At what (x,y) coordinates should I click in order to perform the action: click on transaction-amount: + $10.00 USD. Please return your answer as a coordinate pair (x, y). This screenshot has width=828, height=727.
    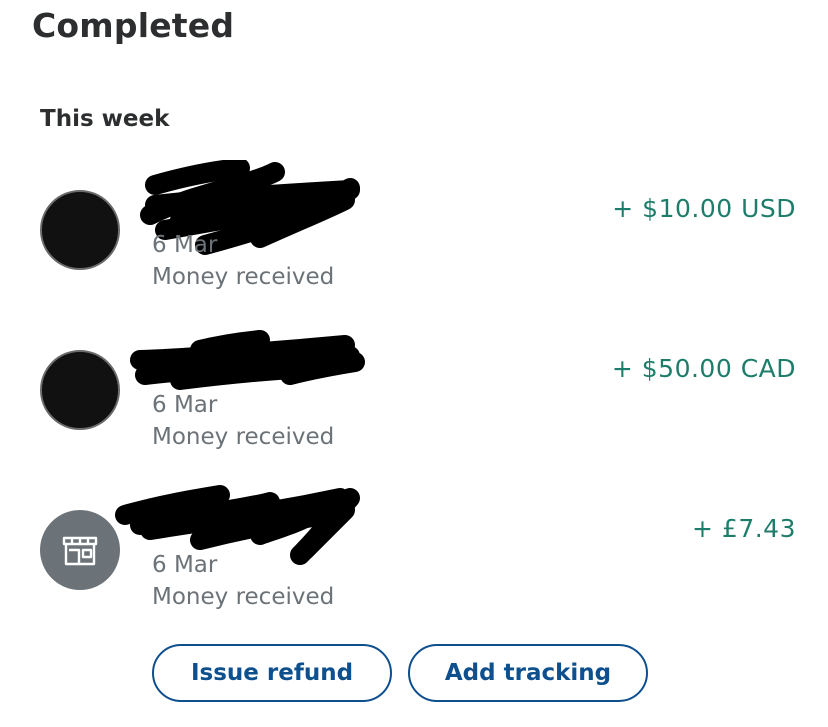
    Looking at the image, I should click on (704, 208).